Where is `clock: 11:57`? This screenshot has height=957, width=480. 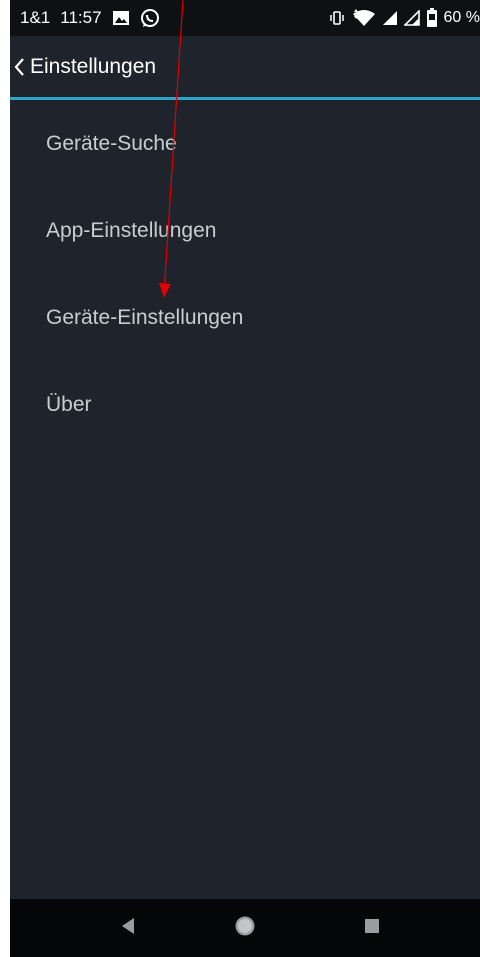 clock: 11:57 is located at coordinates (81, 17).